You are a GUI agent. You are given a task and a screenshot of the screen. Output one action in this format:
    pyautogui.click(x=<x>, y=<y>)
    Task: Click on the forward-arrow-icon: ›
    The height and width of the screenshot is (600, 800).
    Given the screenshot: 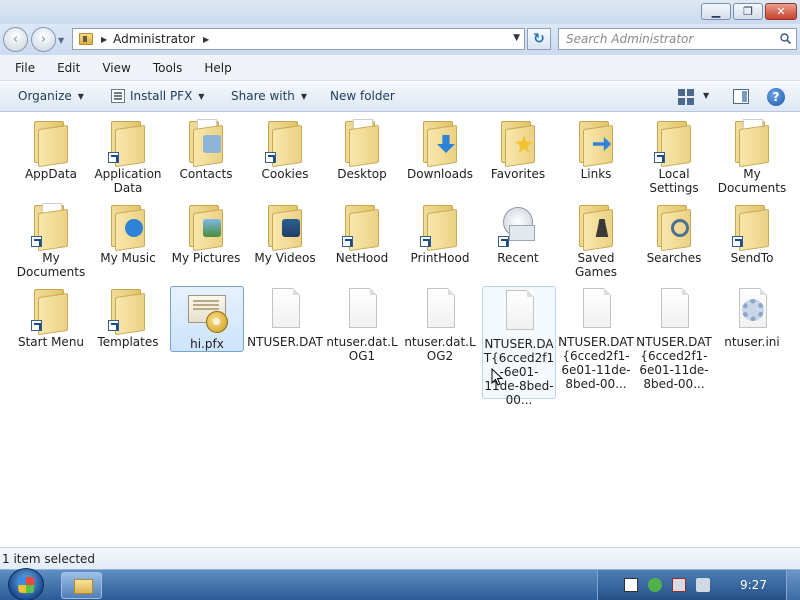 What is the action you would take?
    pyautogui.click(x=43, y=39)
    